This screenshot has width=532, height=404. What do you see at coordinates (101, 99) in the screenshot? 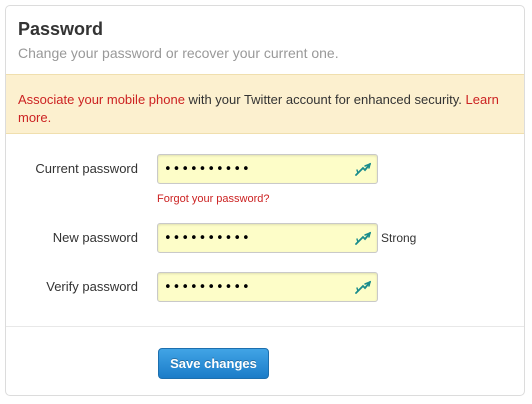
I see `associate-mobile-link: Associate your mobile phone` at bounding box center [101, 99].